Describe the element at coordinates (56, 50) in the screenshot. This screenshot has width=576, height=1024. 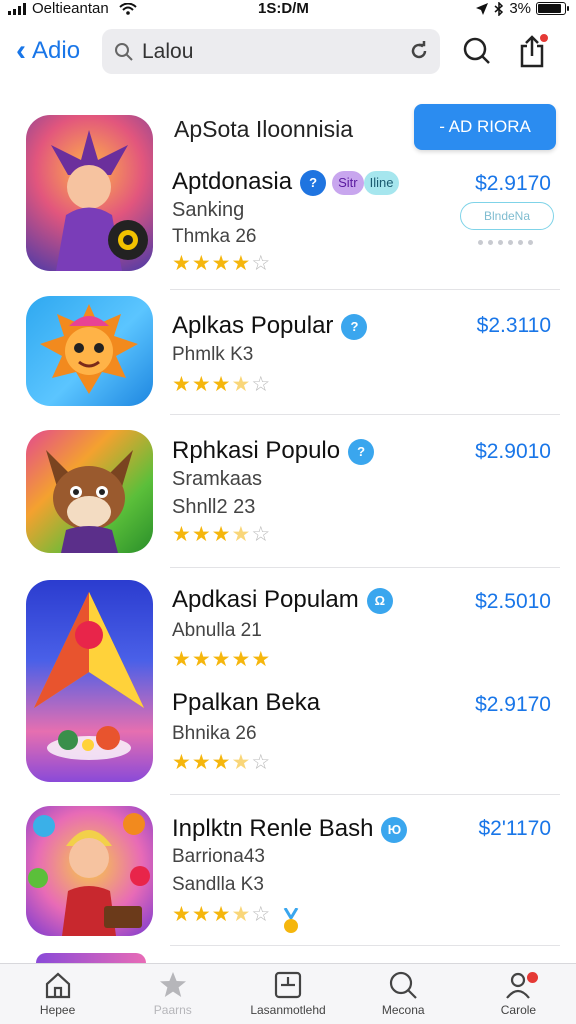
I see `back-label: Adio` at that location.